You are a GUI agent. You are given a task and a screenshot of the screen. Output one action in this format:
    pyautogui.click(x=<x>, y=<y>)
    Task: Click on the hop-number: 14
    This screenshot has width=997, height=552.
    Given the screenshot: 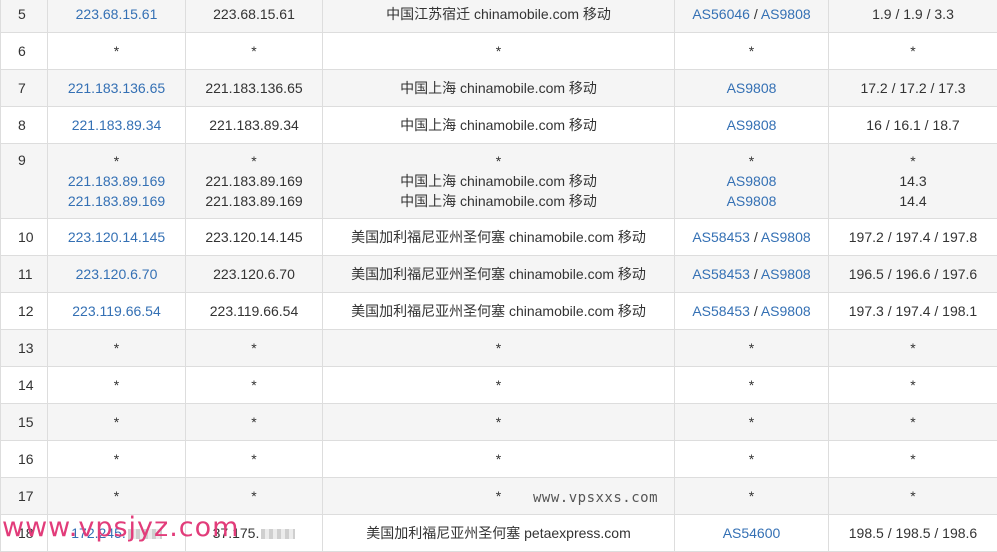 What is the action you would take?
    pyautogui.click(x=24, y=385)
    